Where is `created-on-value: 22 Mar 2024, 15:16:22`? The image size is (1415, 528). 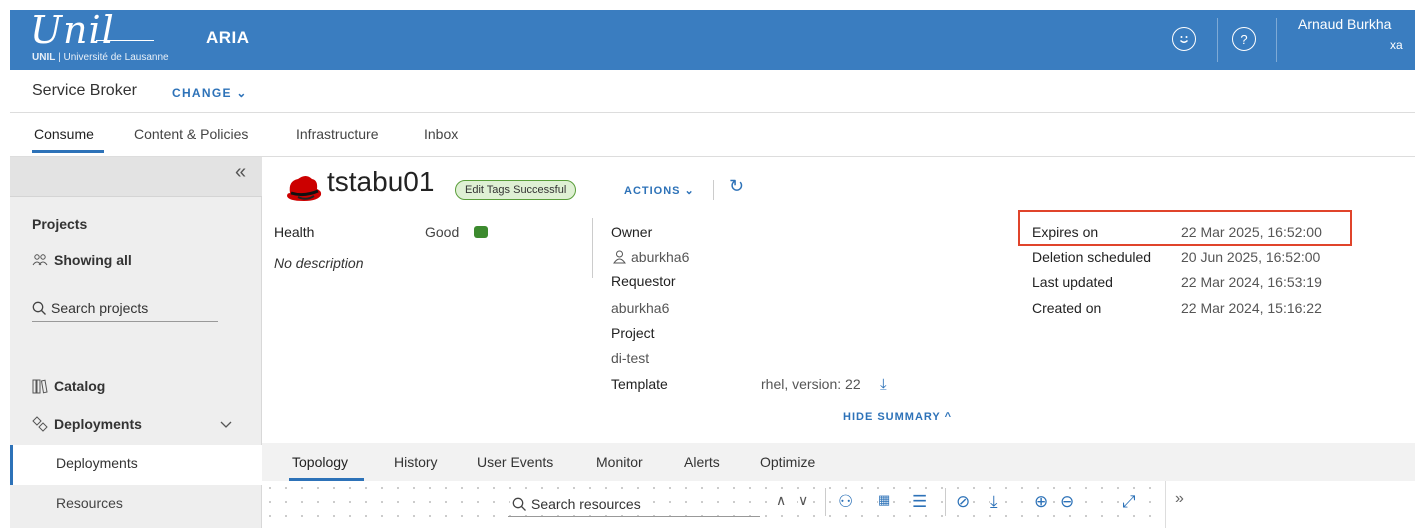
created-on-value: 22 Mar 2024, 15:16:22 is located at coordinates (1251, 308).